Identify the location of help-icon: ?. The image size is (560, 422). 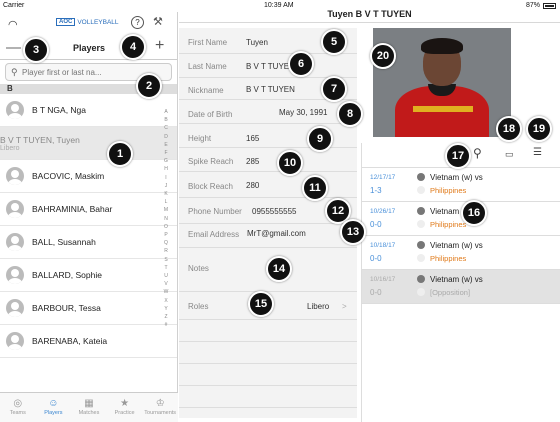
(137, 22).